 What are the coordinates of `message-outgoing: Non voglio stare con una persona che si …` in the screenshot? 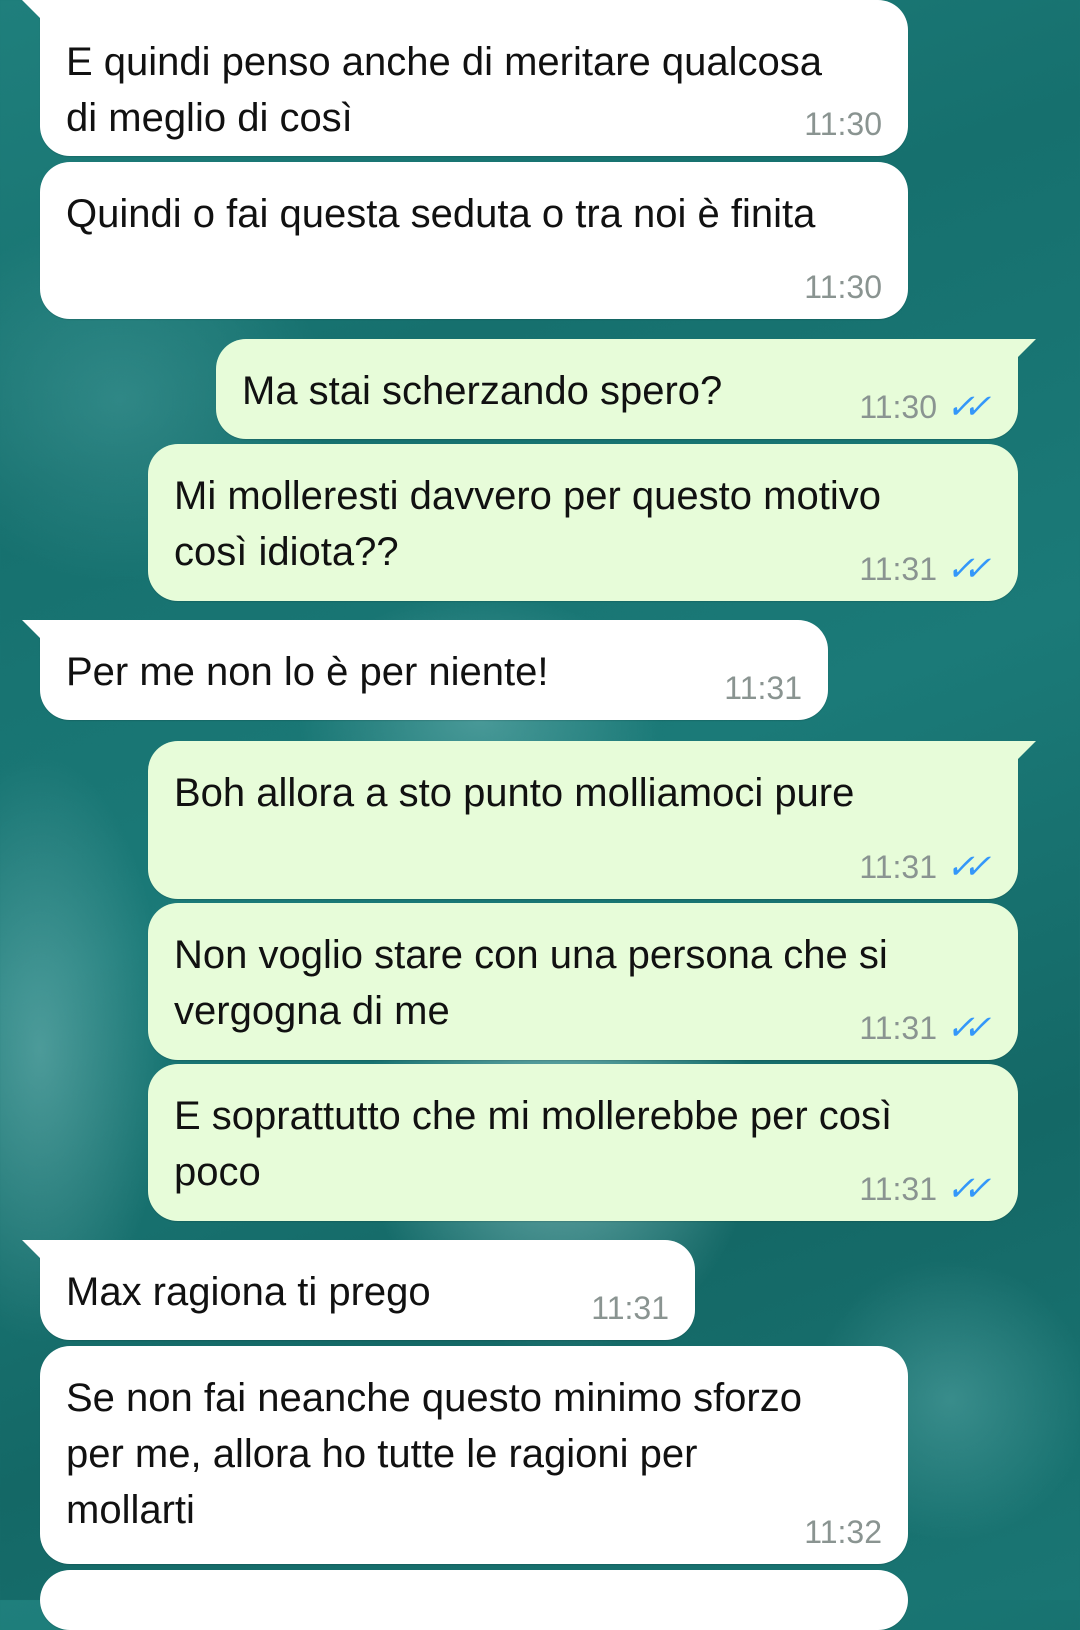 It's located at (583, 981).